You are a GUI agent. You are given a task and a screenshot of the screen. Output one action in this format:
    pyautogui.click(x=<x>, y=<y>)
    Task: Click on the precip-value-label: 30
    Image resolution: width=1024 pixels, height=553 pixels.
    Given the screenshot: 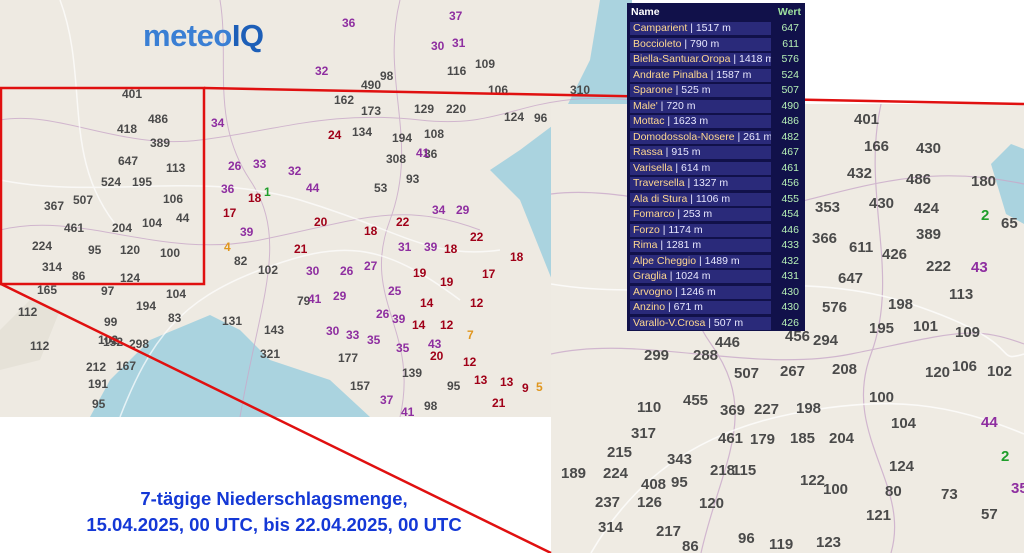 What is the action you would take?
    pyautogui.click(x=313, y=271)
    